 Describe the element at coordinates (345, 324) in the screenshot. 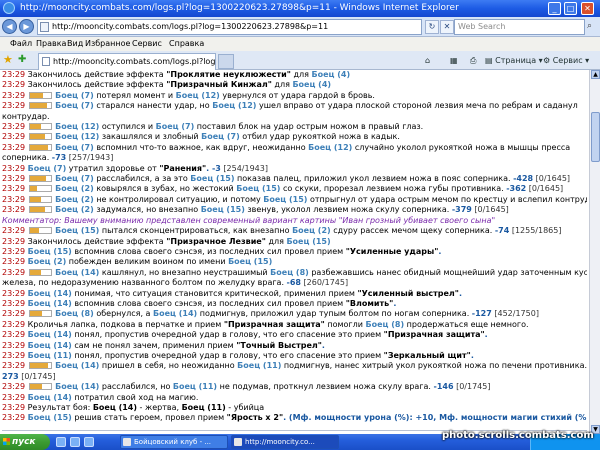

I see `log-text: помогли` at that location.